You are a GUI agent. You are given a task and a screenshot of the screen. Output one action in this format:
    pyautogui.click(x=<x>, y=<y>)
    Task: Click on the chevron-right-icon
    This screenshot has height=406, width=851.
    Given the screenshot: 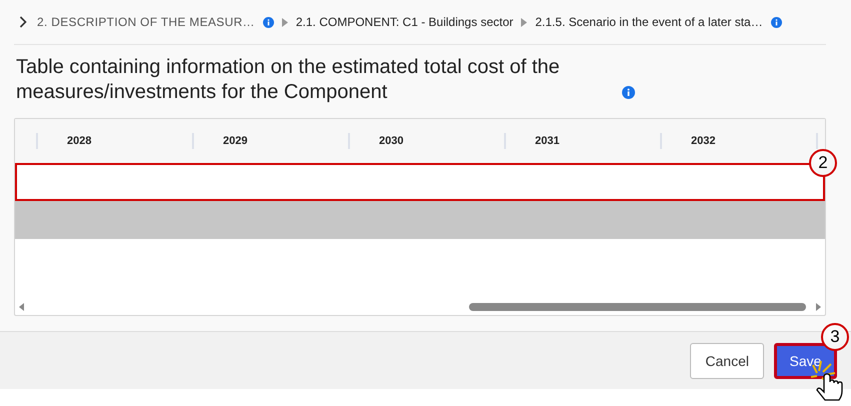 What is the action you would take?
    pyautogui.click(x=23, y=22)
    